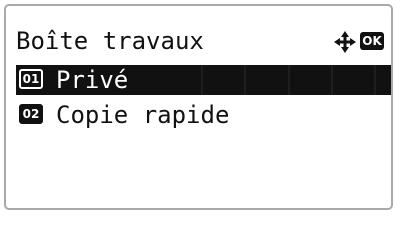  Describe the element at coordinates (31, 79) in the screenshot. I see `item-number-badge: 01` at that location.